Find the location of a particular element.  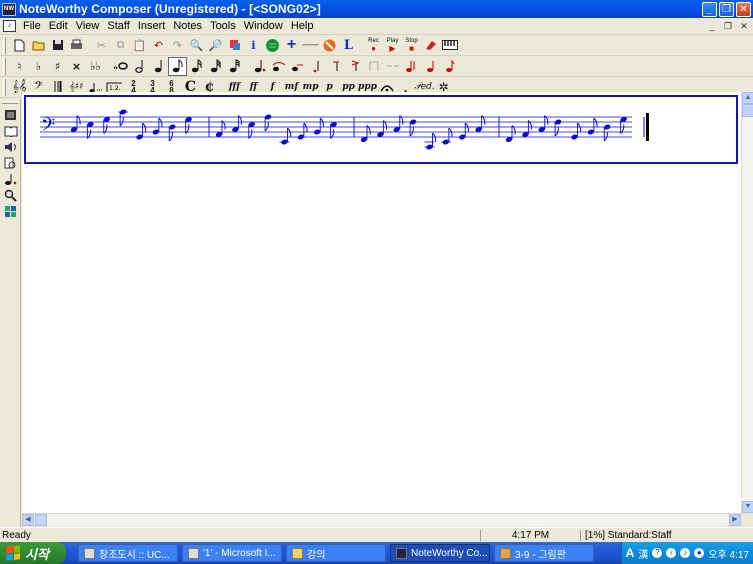

help-tray-icon: ? is located at coordinates (657, 553).